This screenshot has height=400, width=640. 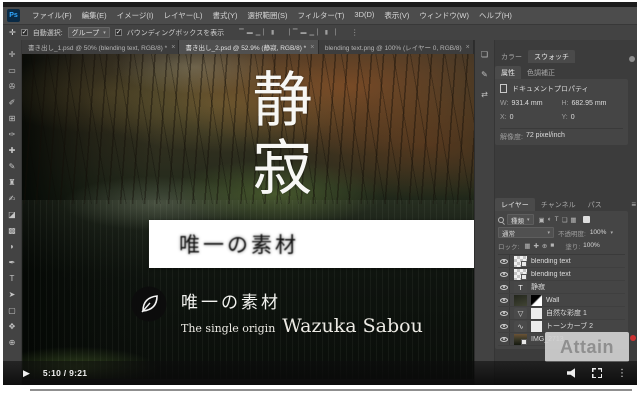 What do you see at coordinates (545, 137) in the screenshot?
I see `resolution-value: 72 pixel/inch` at bounding box center [545, 137].